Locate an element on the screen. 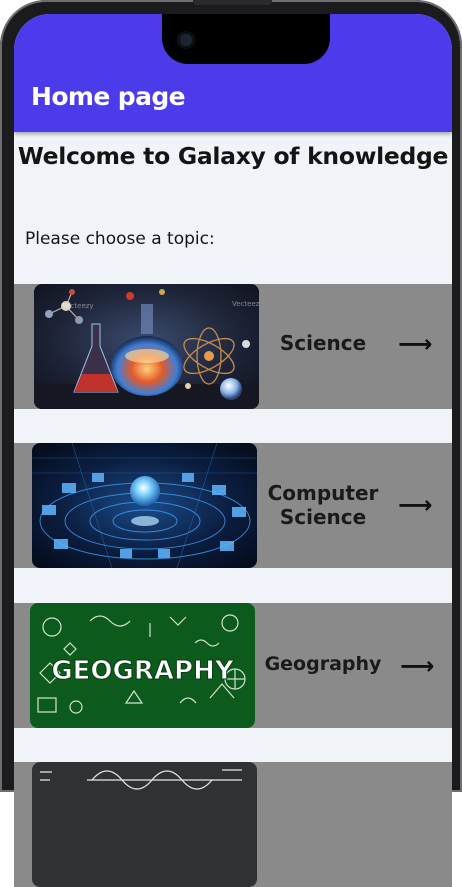 The width and height of the screenshot is (462, 887). front-camera-icon is located at coordinates (186, 40).